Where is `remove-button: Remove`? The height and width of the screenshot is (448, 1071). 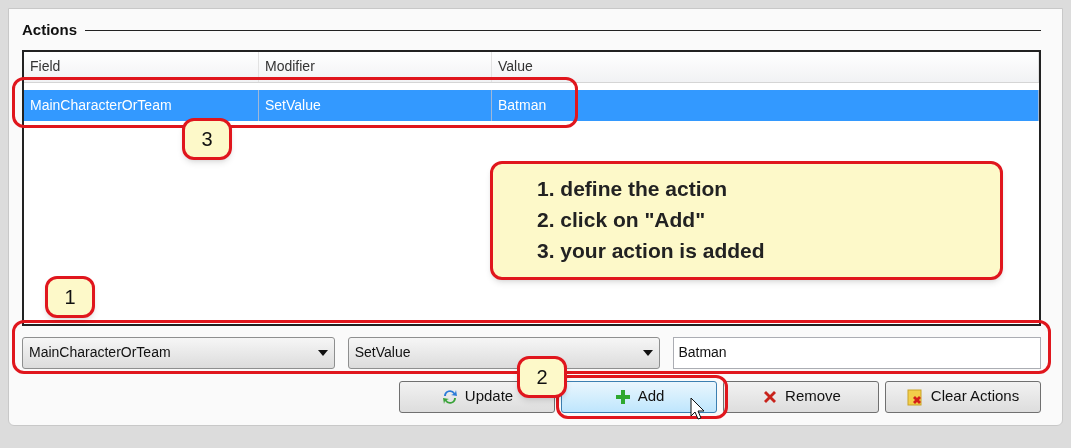 remove-button: Remove is located at coordinates (801, 396).